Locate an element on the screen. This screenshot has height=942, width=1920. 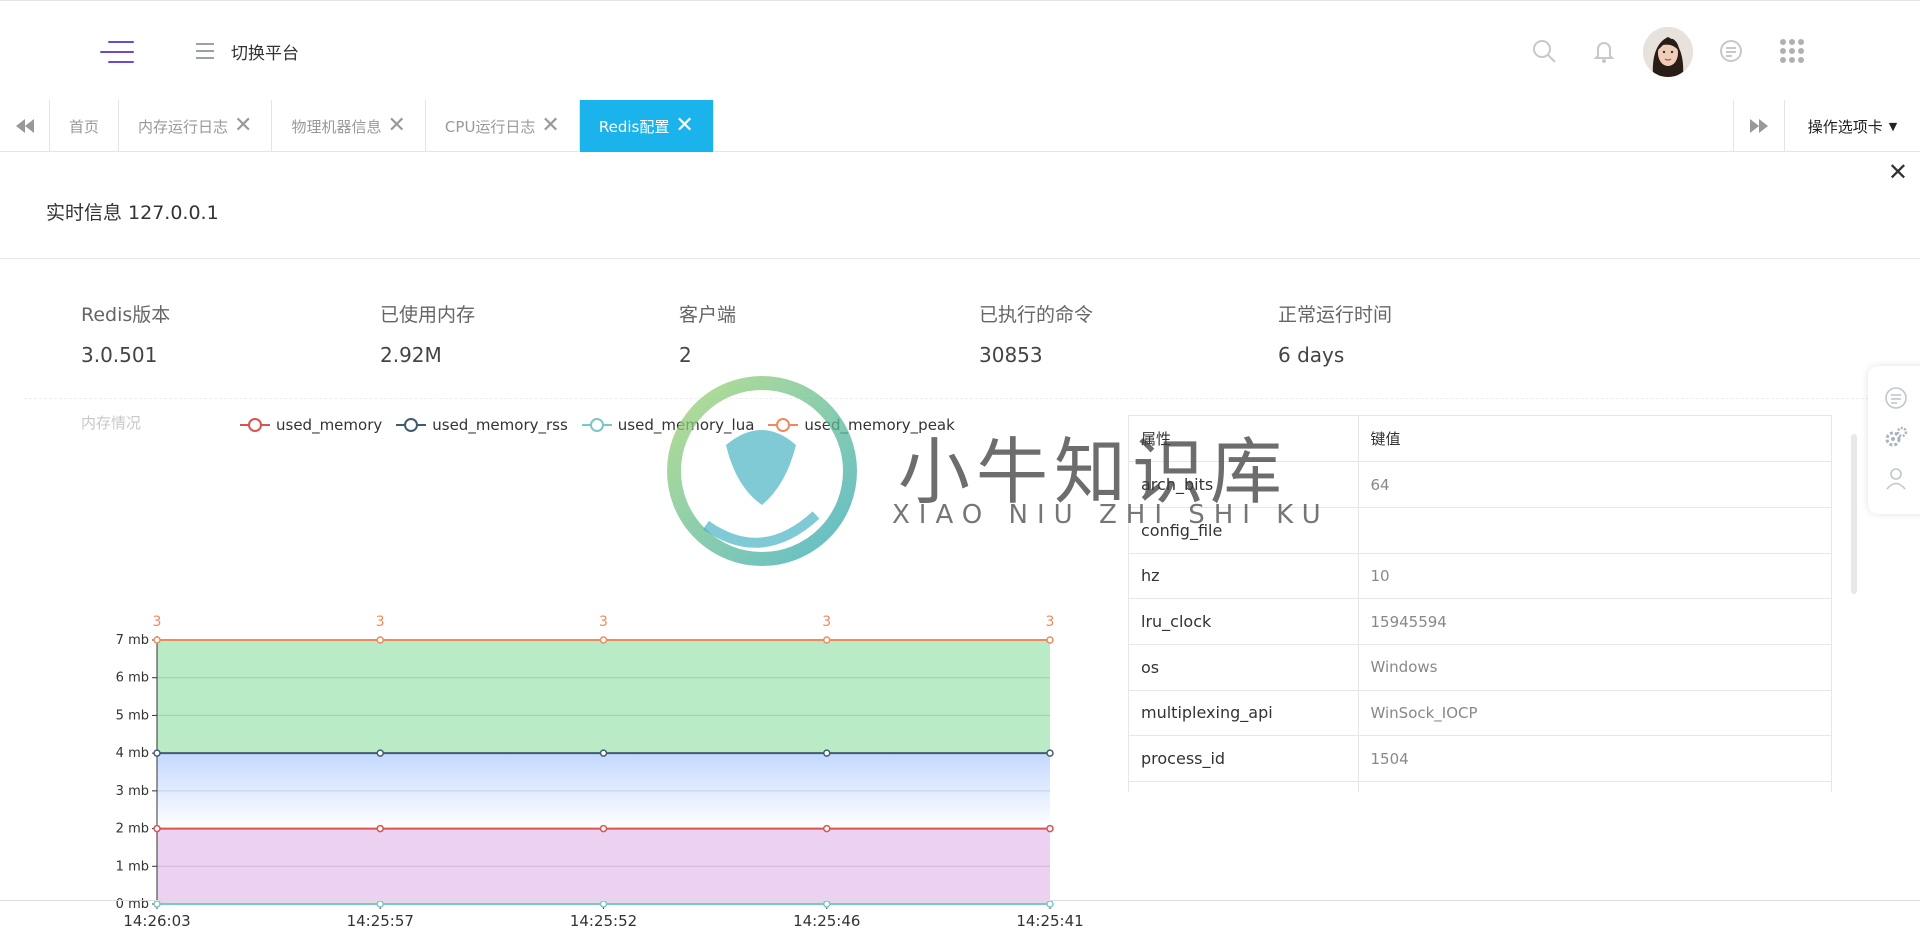
hamburger-menu-icon is located at coordinates (205, 51).